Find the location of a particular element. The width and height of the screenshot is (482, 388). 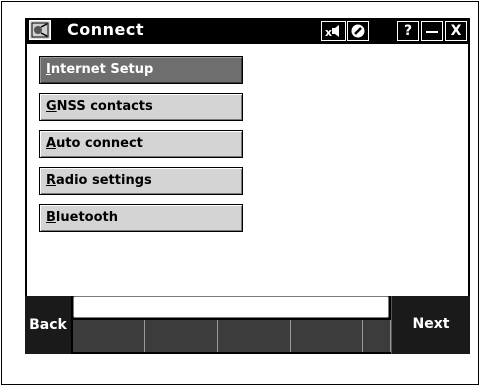

help-button: ? is located at coordinates (408, 31).